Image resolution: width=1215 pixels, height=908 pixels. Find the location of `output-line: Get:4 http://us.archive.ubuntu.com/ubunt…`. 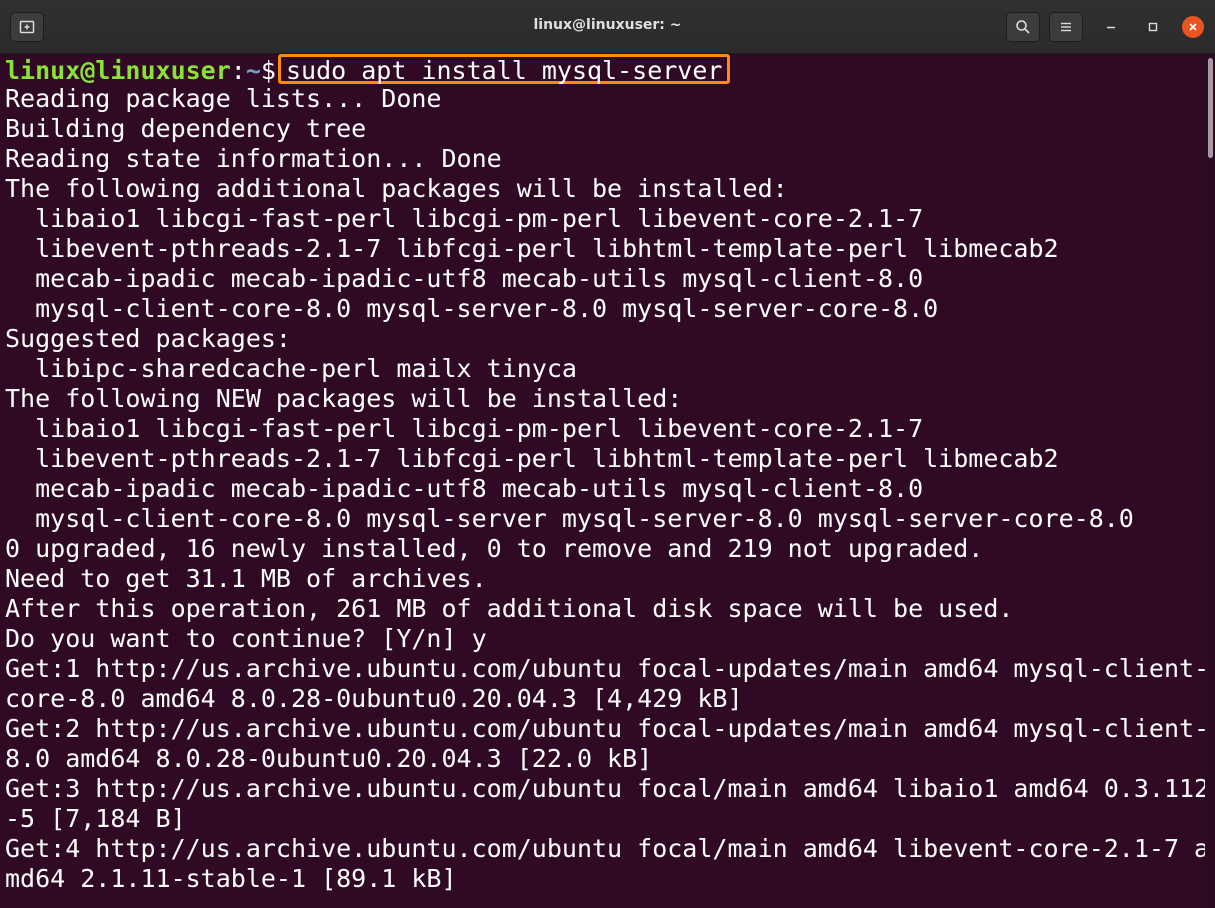

output-line: Get:4 http://us.archive.ubuntu.com/ubunt… is located at coordinates (607, 848).